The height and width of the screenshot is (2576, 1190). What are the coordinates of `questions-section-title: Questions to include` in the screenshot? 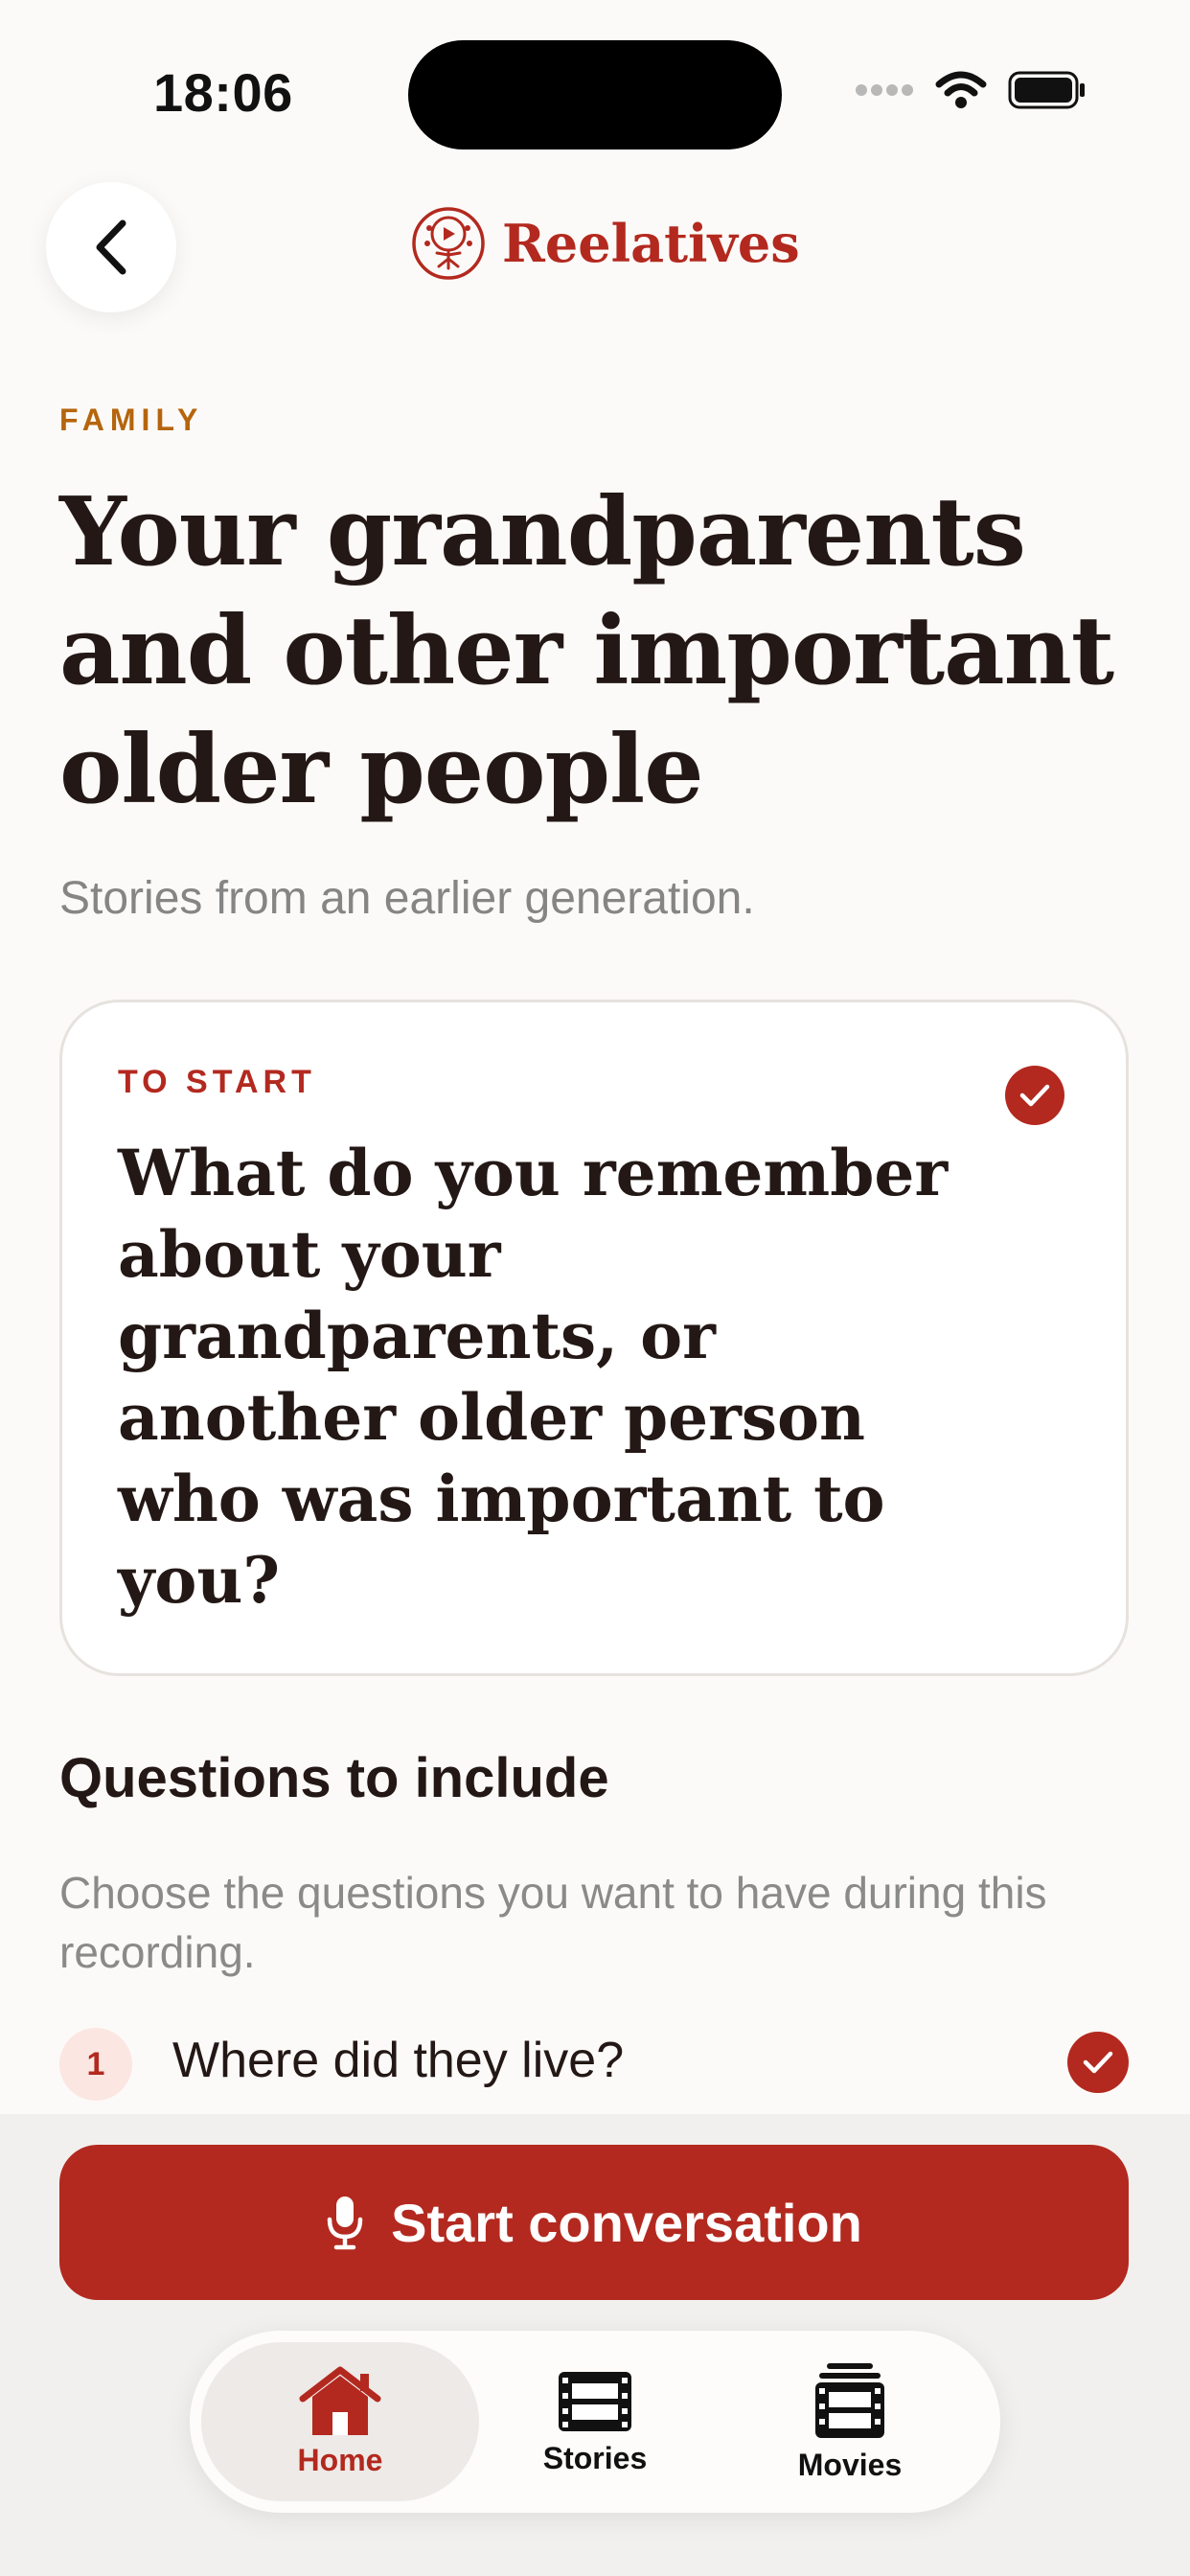 It's located at (334, 1778).